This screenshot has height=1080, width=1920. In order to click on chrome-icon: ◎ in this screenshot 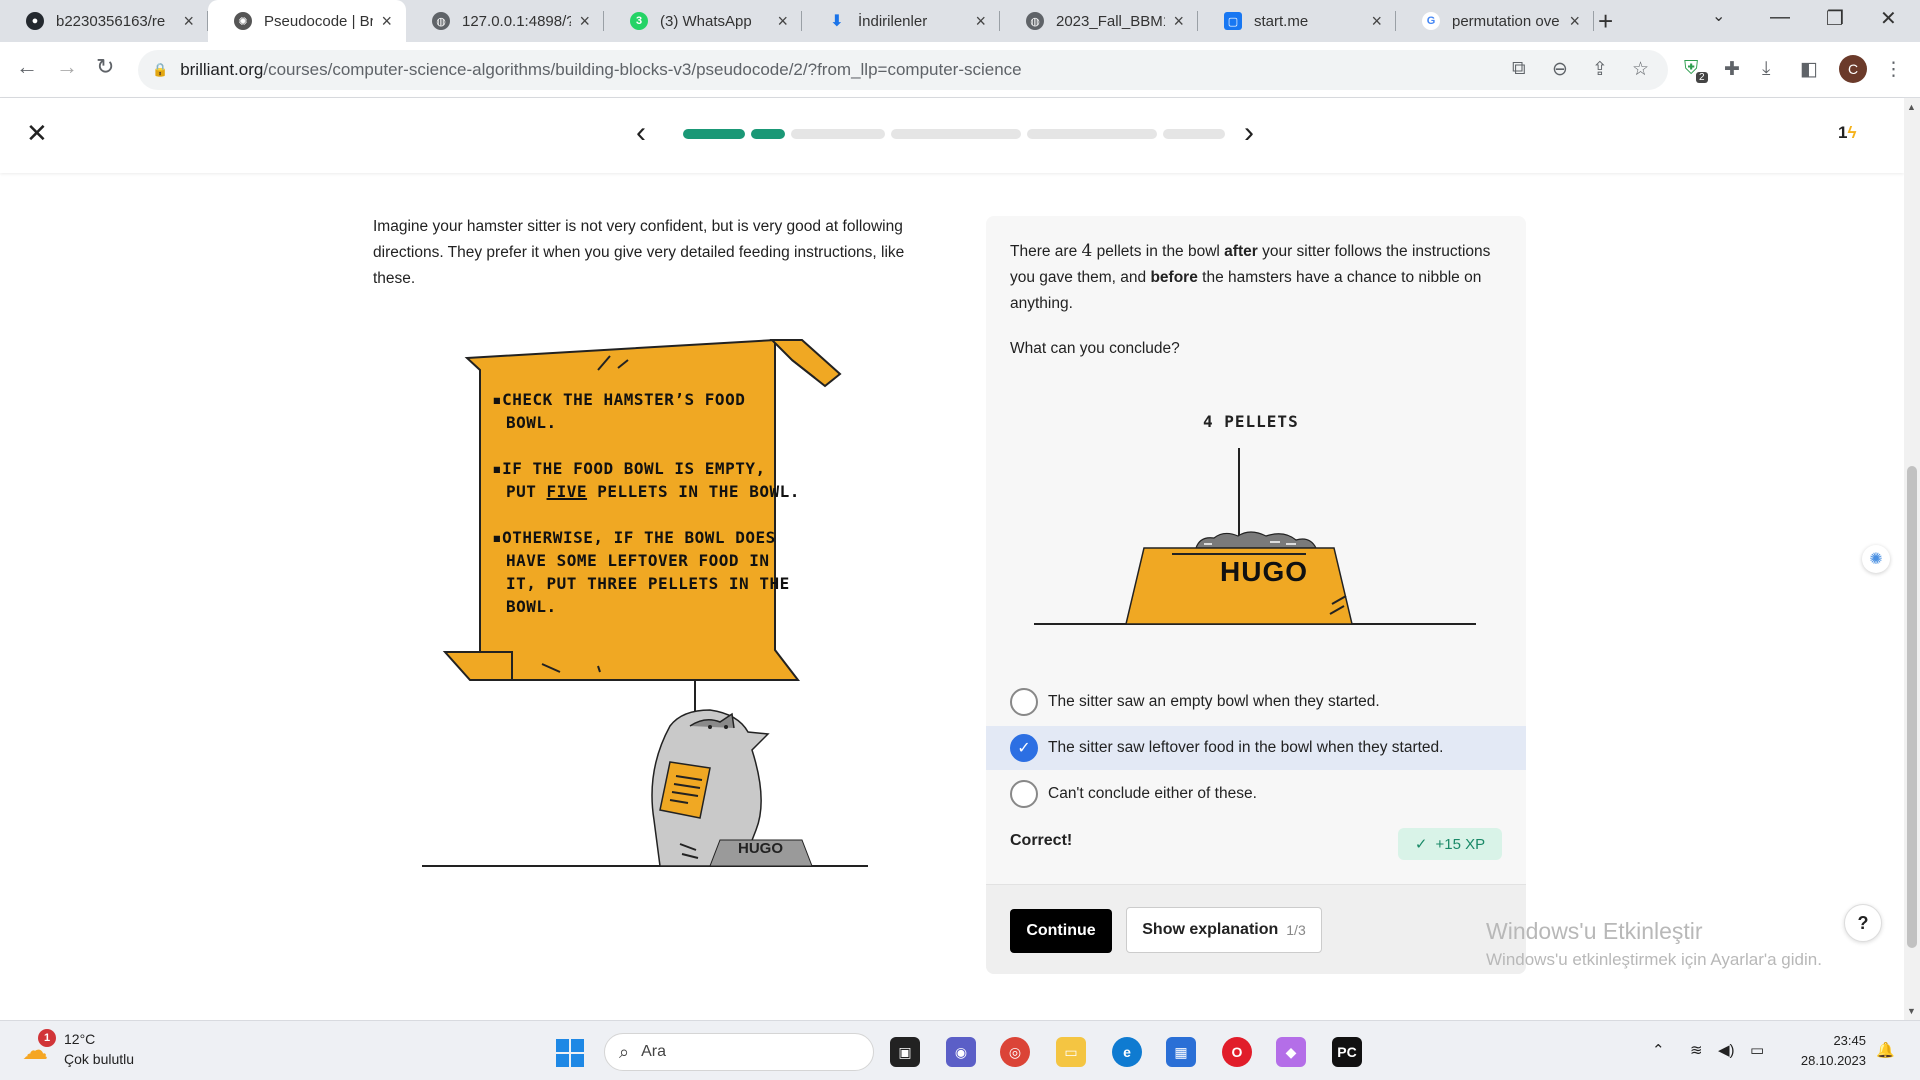, I will do `click(1015, 1052)`.